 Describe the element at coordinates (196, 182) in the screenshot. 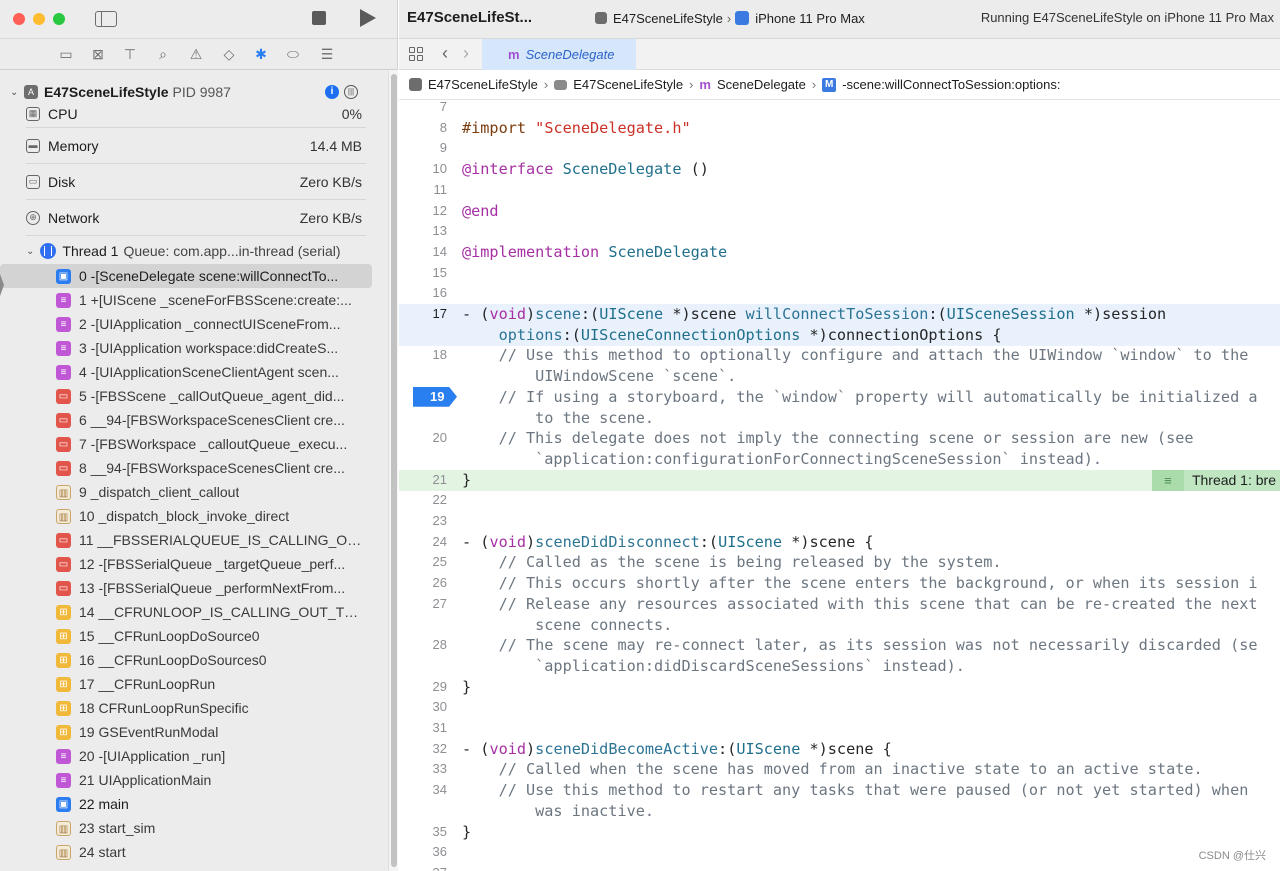

I see `gauge-disk: ▭ Disk Zero KB/s` at that location.